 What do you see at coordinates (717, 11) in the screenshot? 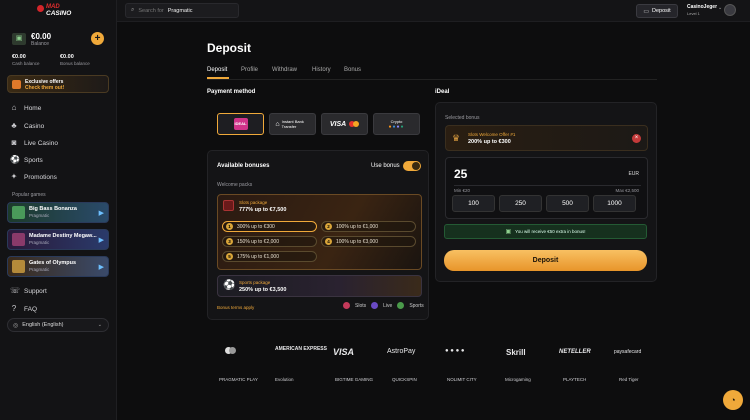
I see `user-menu: CasinoJeger Level 1 ⌄` at bounding box center [717, 11].